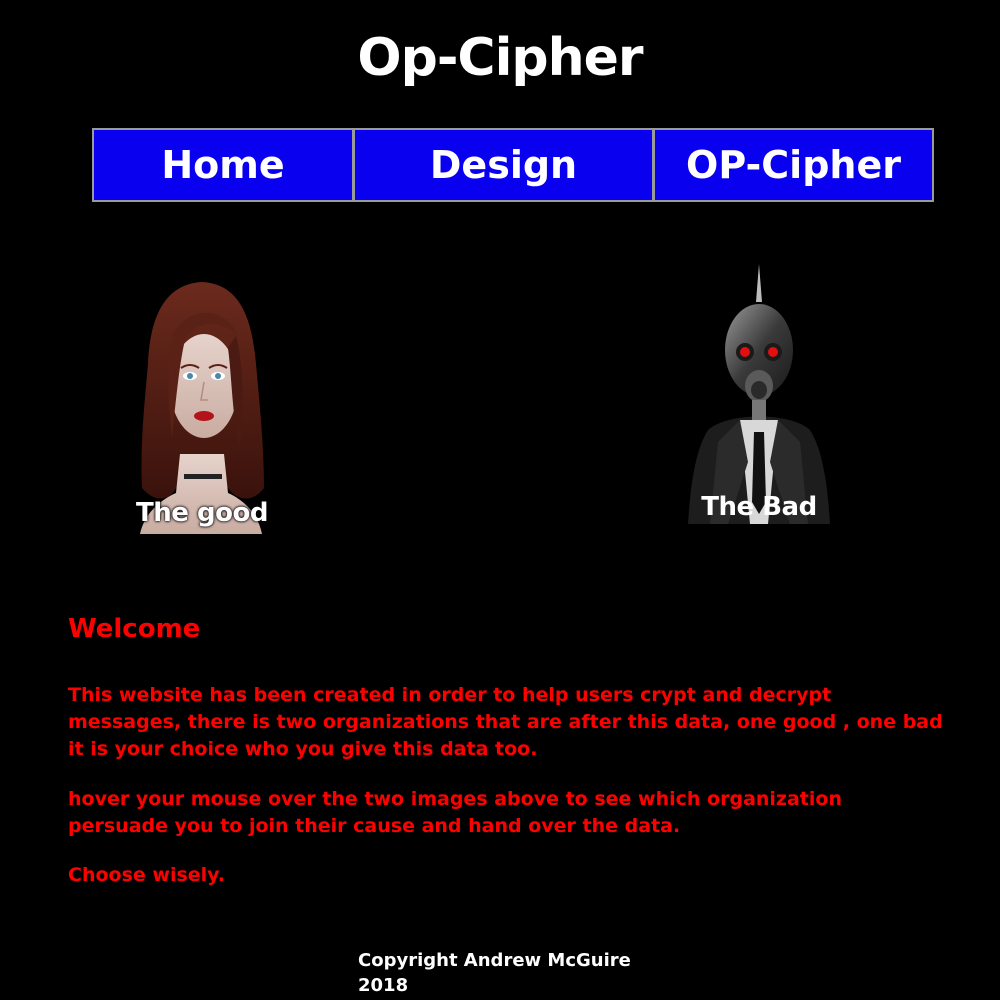 This screenshot has width=1000, height=1000. Describe the element at coordinates (792, 165) in the screenshot. I see `nav-op-cipher-link: OP-Cipher` at that location.